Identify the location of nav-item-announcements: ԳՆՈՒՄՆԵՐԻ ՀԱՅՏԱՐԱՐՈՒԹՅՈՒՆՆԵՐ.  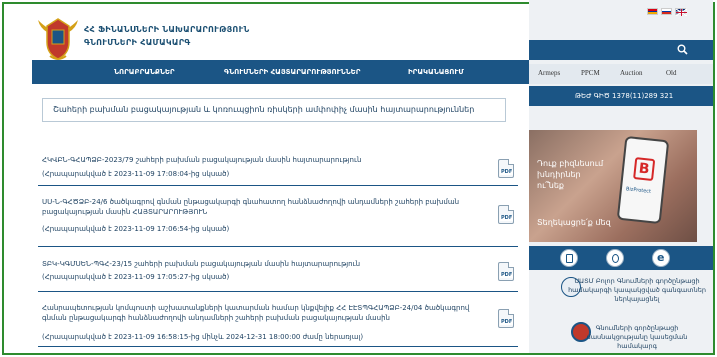
(292, 72).